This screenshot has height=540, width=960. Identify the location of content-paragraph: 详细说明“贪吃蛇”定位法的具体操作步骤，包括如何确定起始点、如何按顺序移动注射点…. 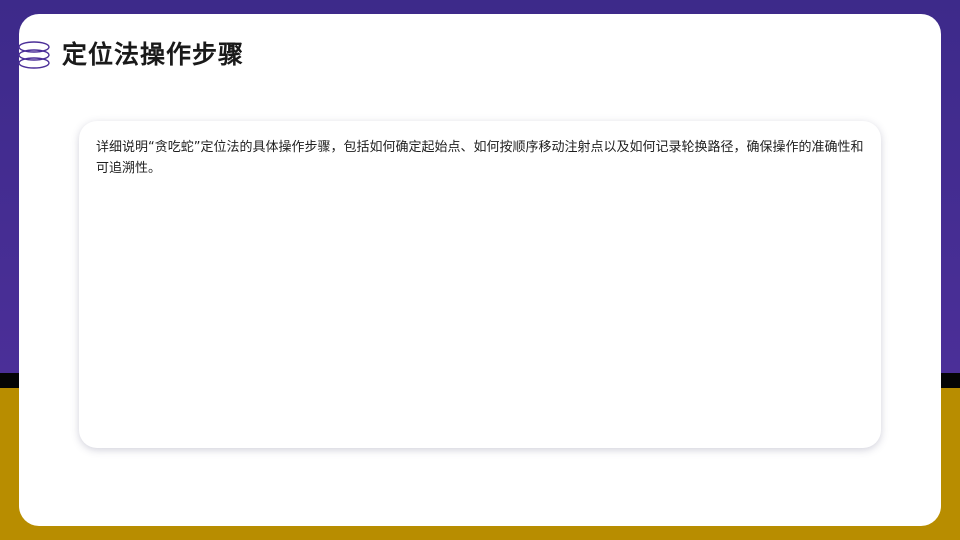
(480, 158).